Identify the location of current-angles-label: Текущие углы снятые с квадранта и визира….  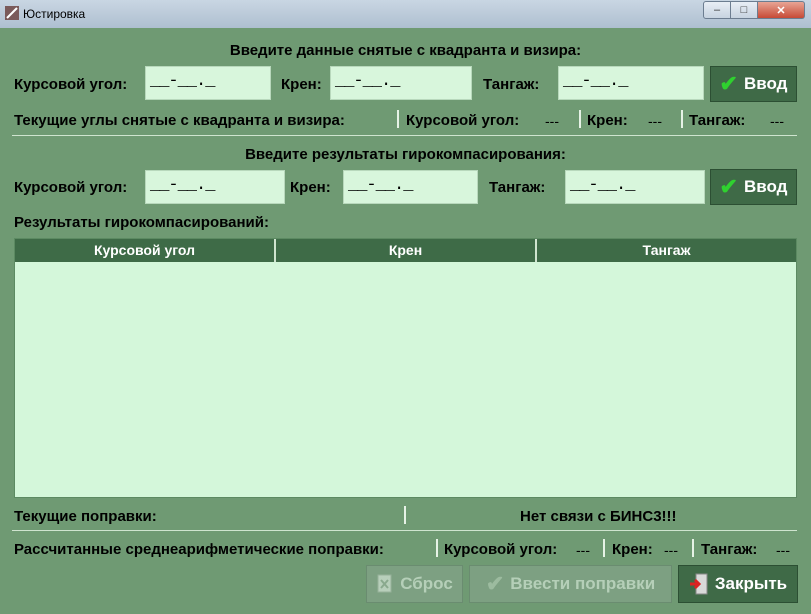
(179, 120).